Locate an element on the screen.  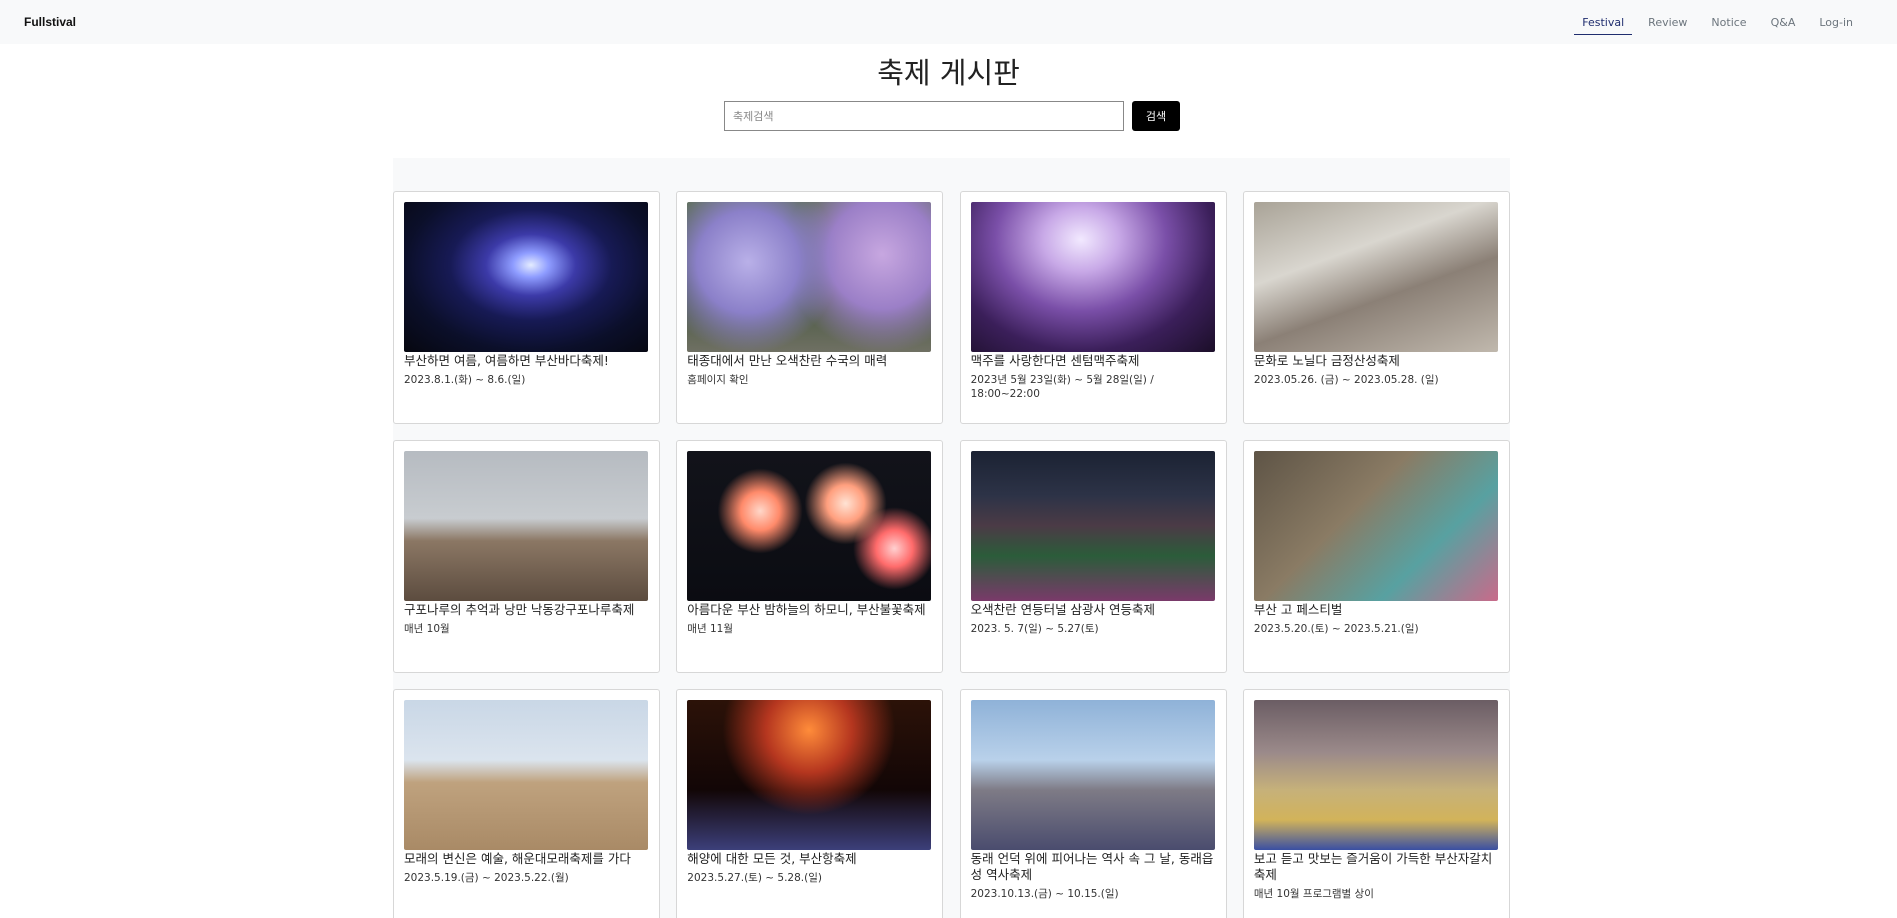
nav-links: Festival Review Notice Q&A Log-in is located at coordinates (1717, 22).